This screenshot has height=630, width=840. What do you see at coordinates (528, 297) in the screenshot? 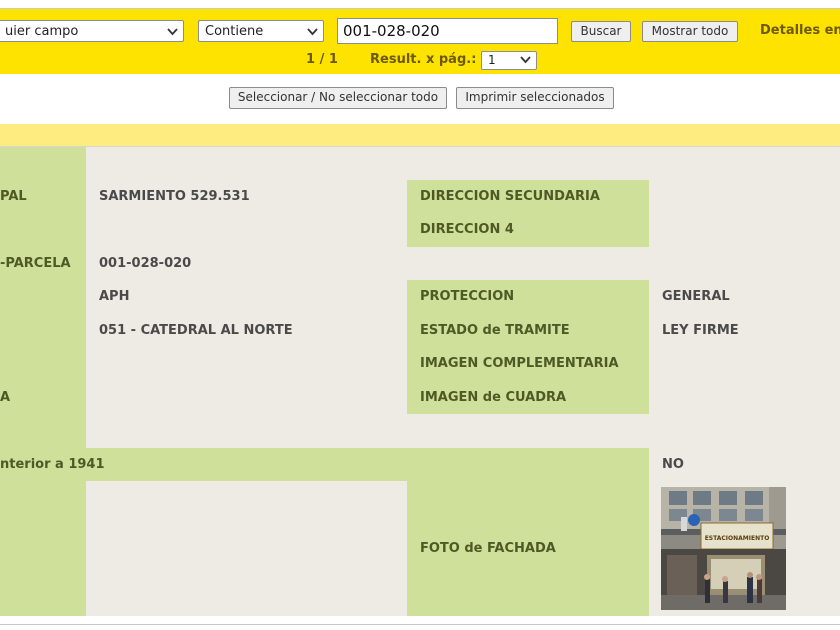
I see `field-label: PROTECCION` at bounding box center [528, 297].